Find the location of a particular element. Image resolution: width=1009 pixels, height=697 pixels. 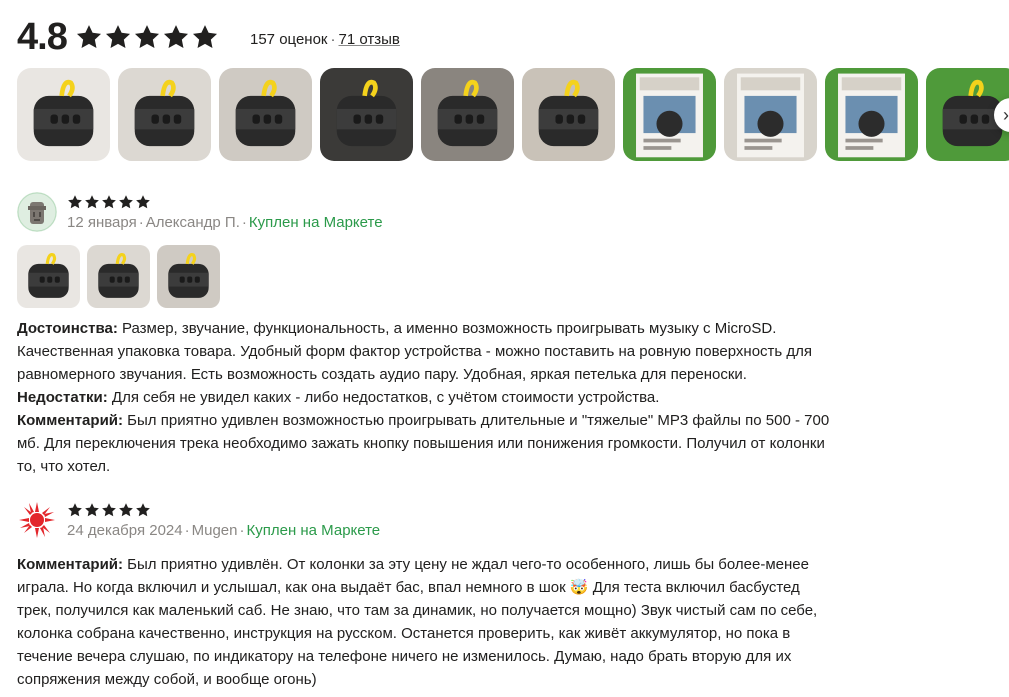

rating-summary: 4.8 is located at coordinates (118, 37).